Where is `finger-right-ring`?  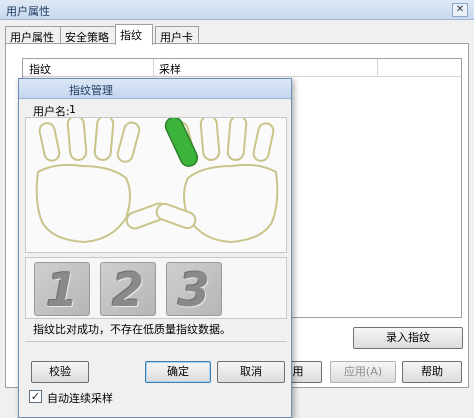 finger-right-ring is located at coordinates (237, 138).